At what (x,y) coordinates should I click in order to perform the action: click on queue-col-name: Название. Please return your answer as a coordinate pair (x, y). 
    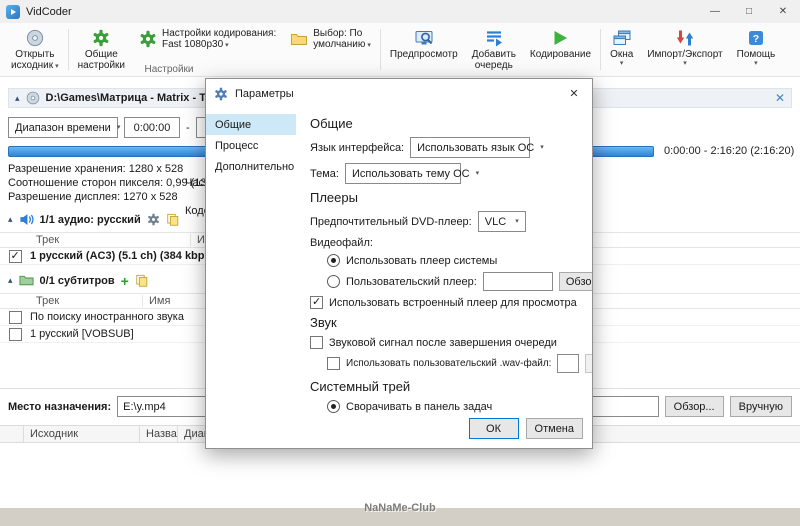
    Looking at the image, I should click on (159, 434).